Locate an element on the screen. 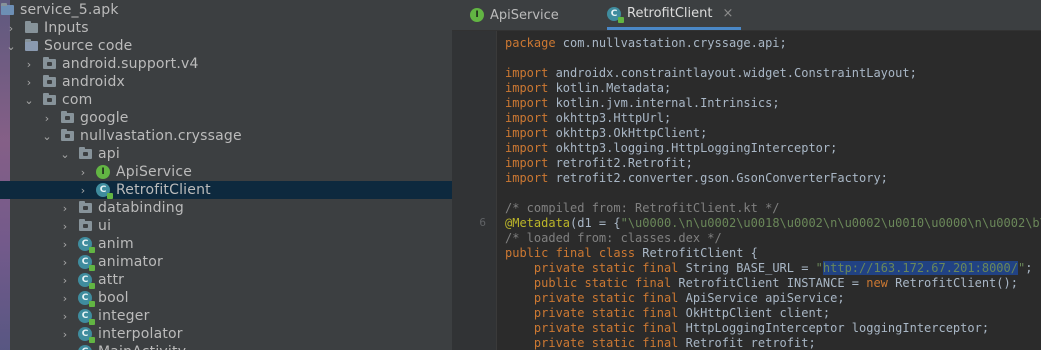 The height and width of the screenshot is (350, 1041). code-token: okhttp3.OkHttpClient; is located at coordinates (631, 133).